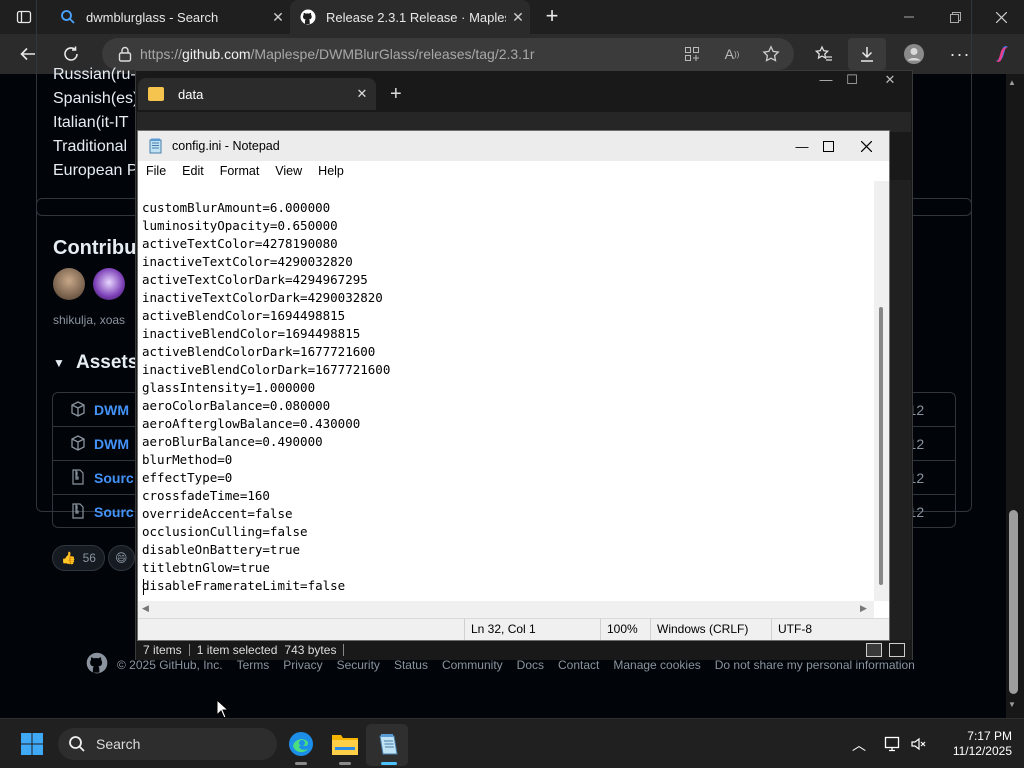 This screenshot has height=768, width=1024. What do you see at coordinates (237, 650) in the screenshot?
I see `status-selected: 1 item selected` at bounding box center [237, 650].